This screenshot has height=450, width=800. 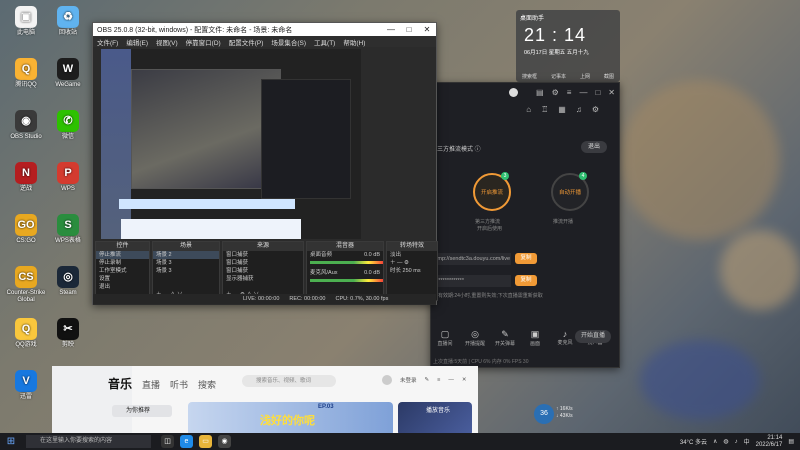 What do you see at coordinates (579, 109) in the screenshot?
I see `bell-icon: ♫` at bounding box center [579, 109].